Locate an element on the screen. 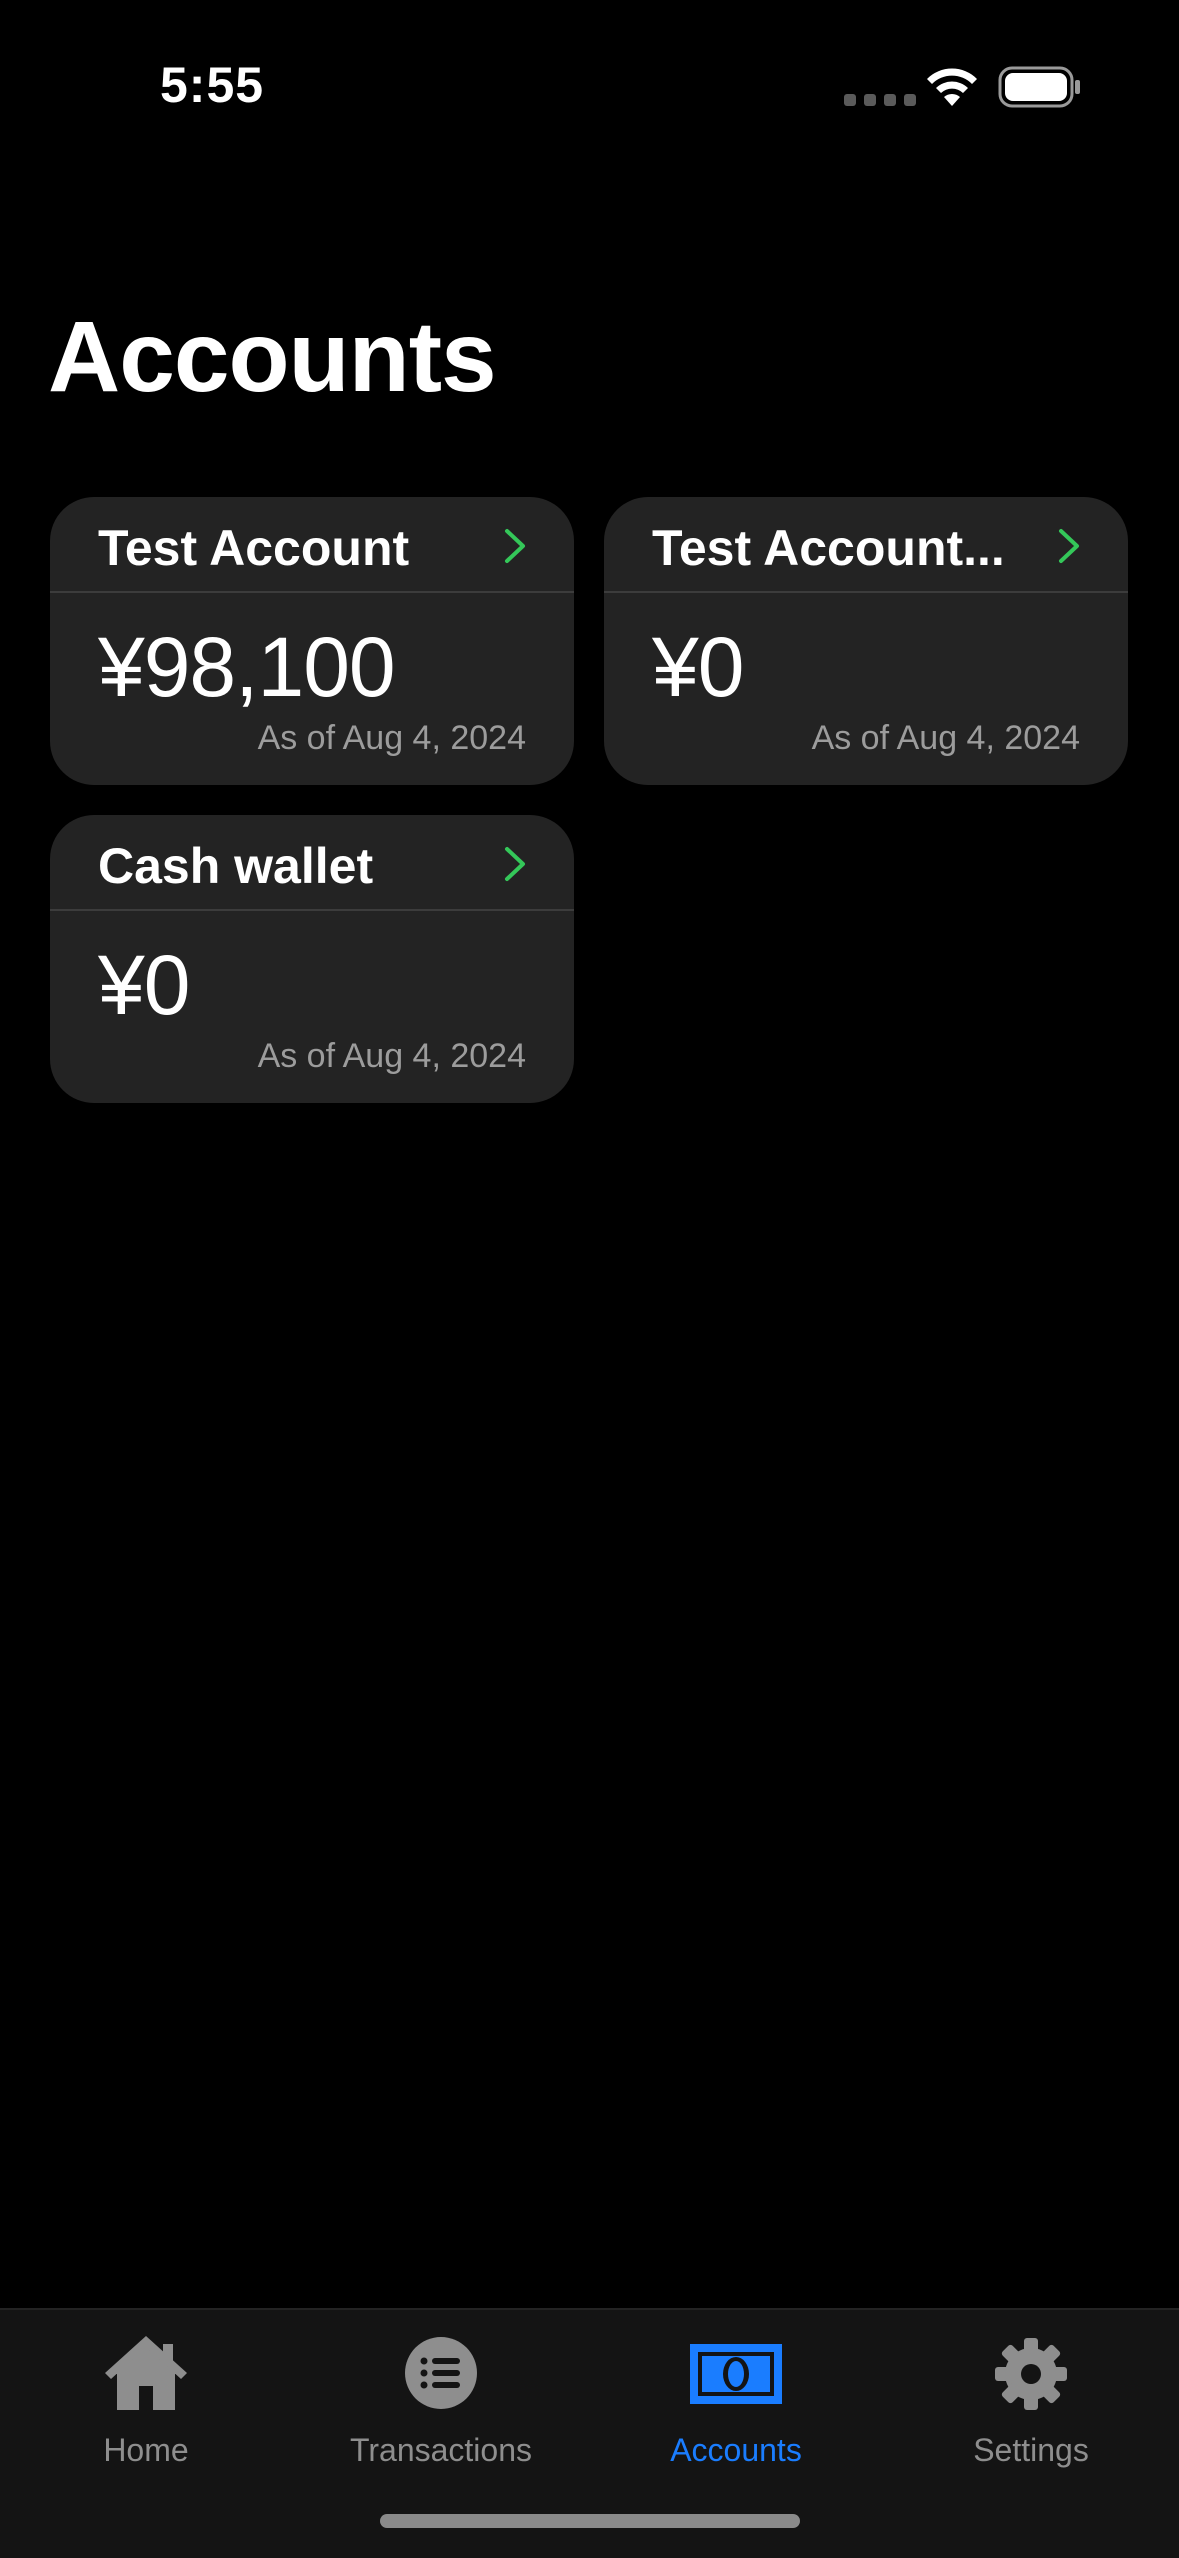  wifi-icon is located at coordinates (952, 87).